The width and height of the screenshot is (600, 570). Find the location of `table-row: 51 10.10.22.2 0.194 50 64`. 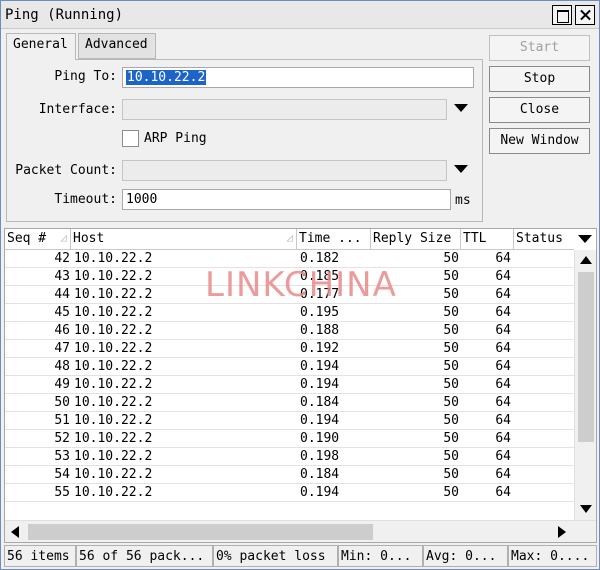

table-row: 51 10.10.22.2 0.194 50 64 is located at coordinates (289, 421).